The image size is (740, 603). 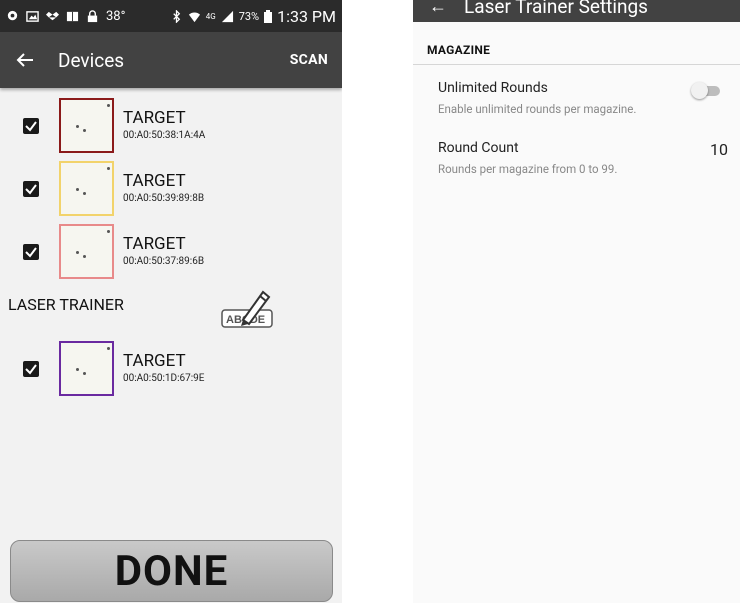 I want to click on unlimited-rounds-subtitle: Enable unlimited rounds per magazine., so click(x=537, y=109).